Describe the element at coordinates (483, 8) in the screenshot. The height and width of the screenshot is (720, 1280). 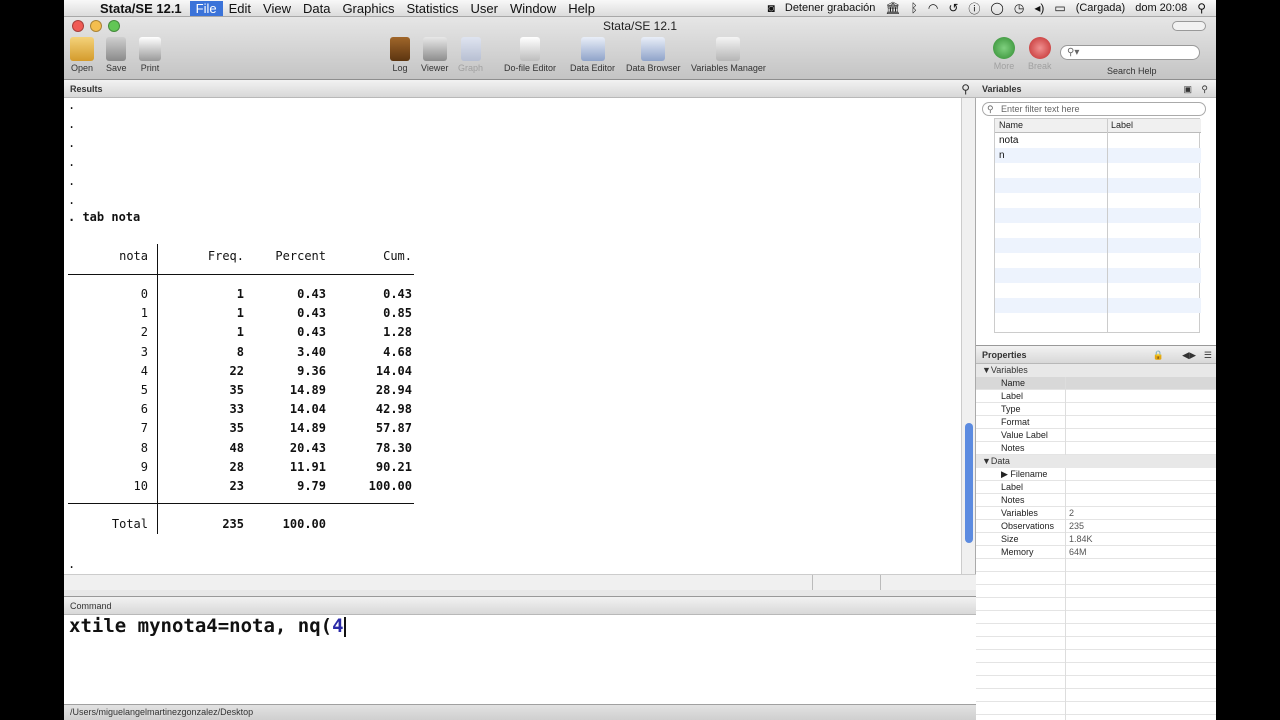
I see `menu-user: User` at that location.